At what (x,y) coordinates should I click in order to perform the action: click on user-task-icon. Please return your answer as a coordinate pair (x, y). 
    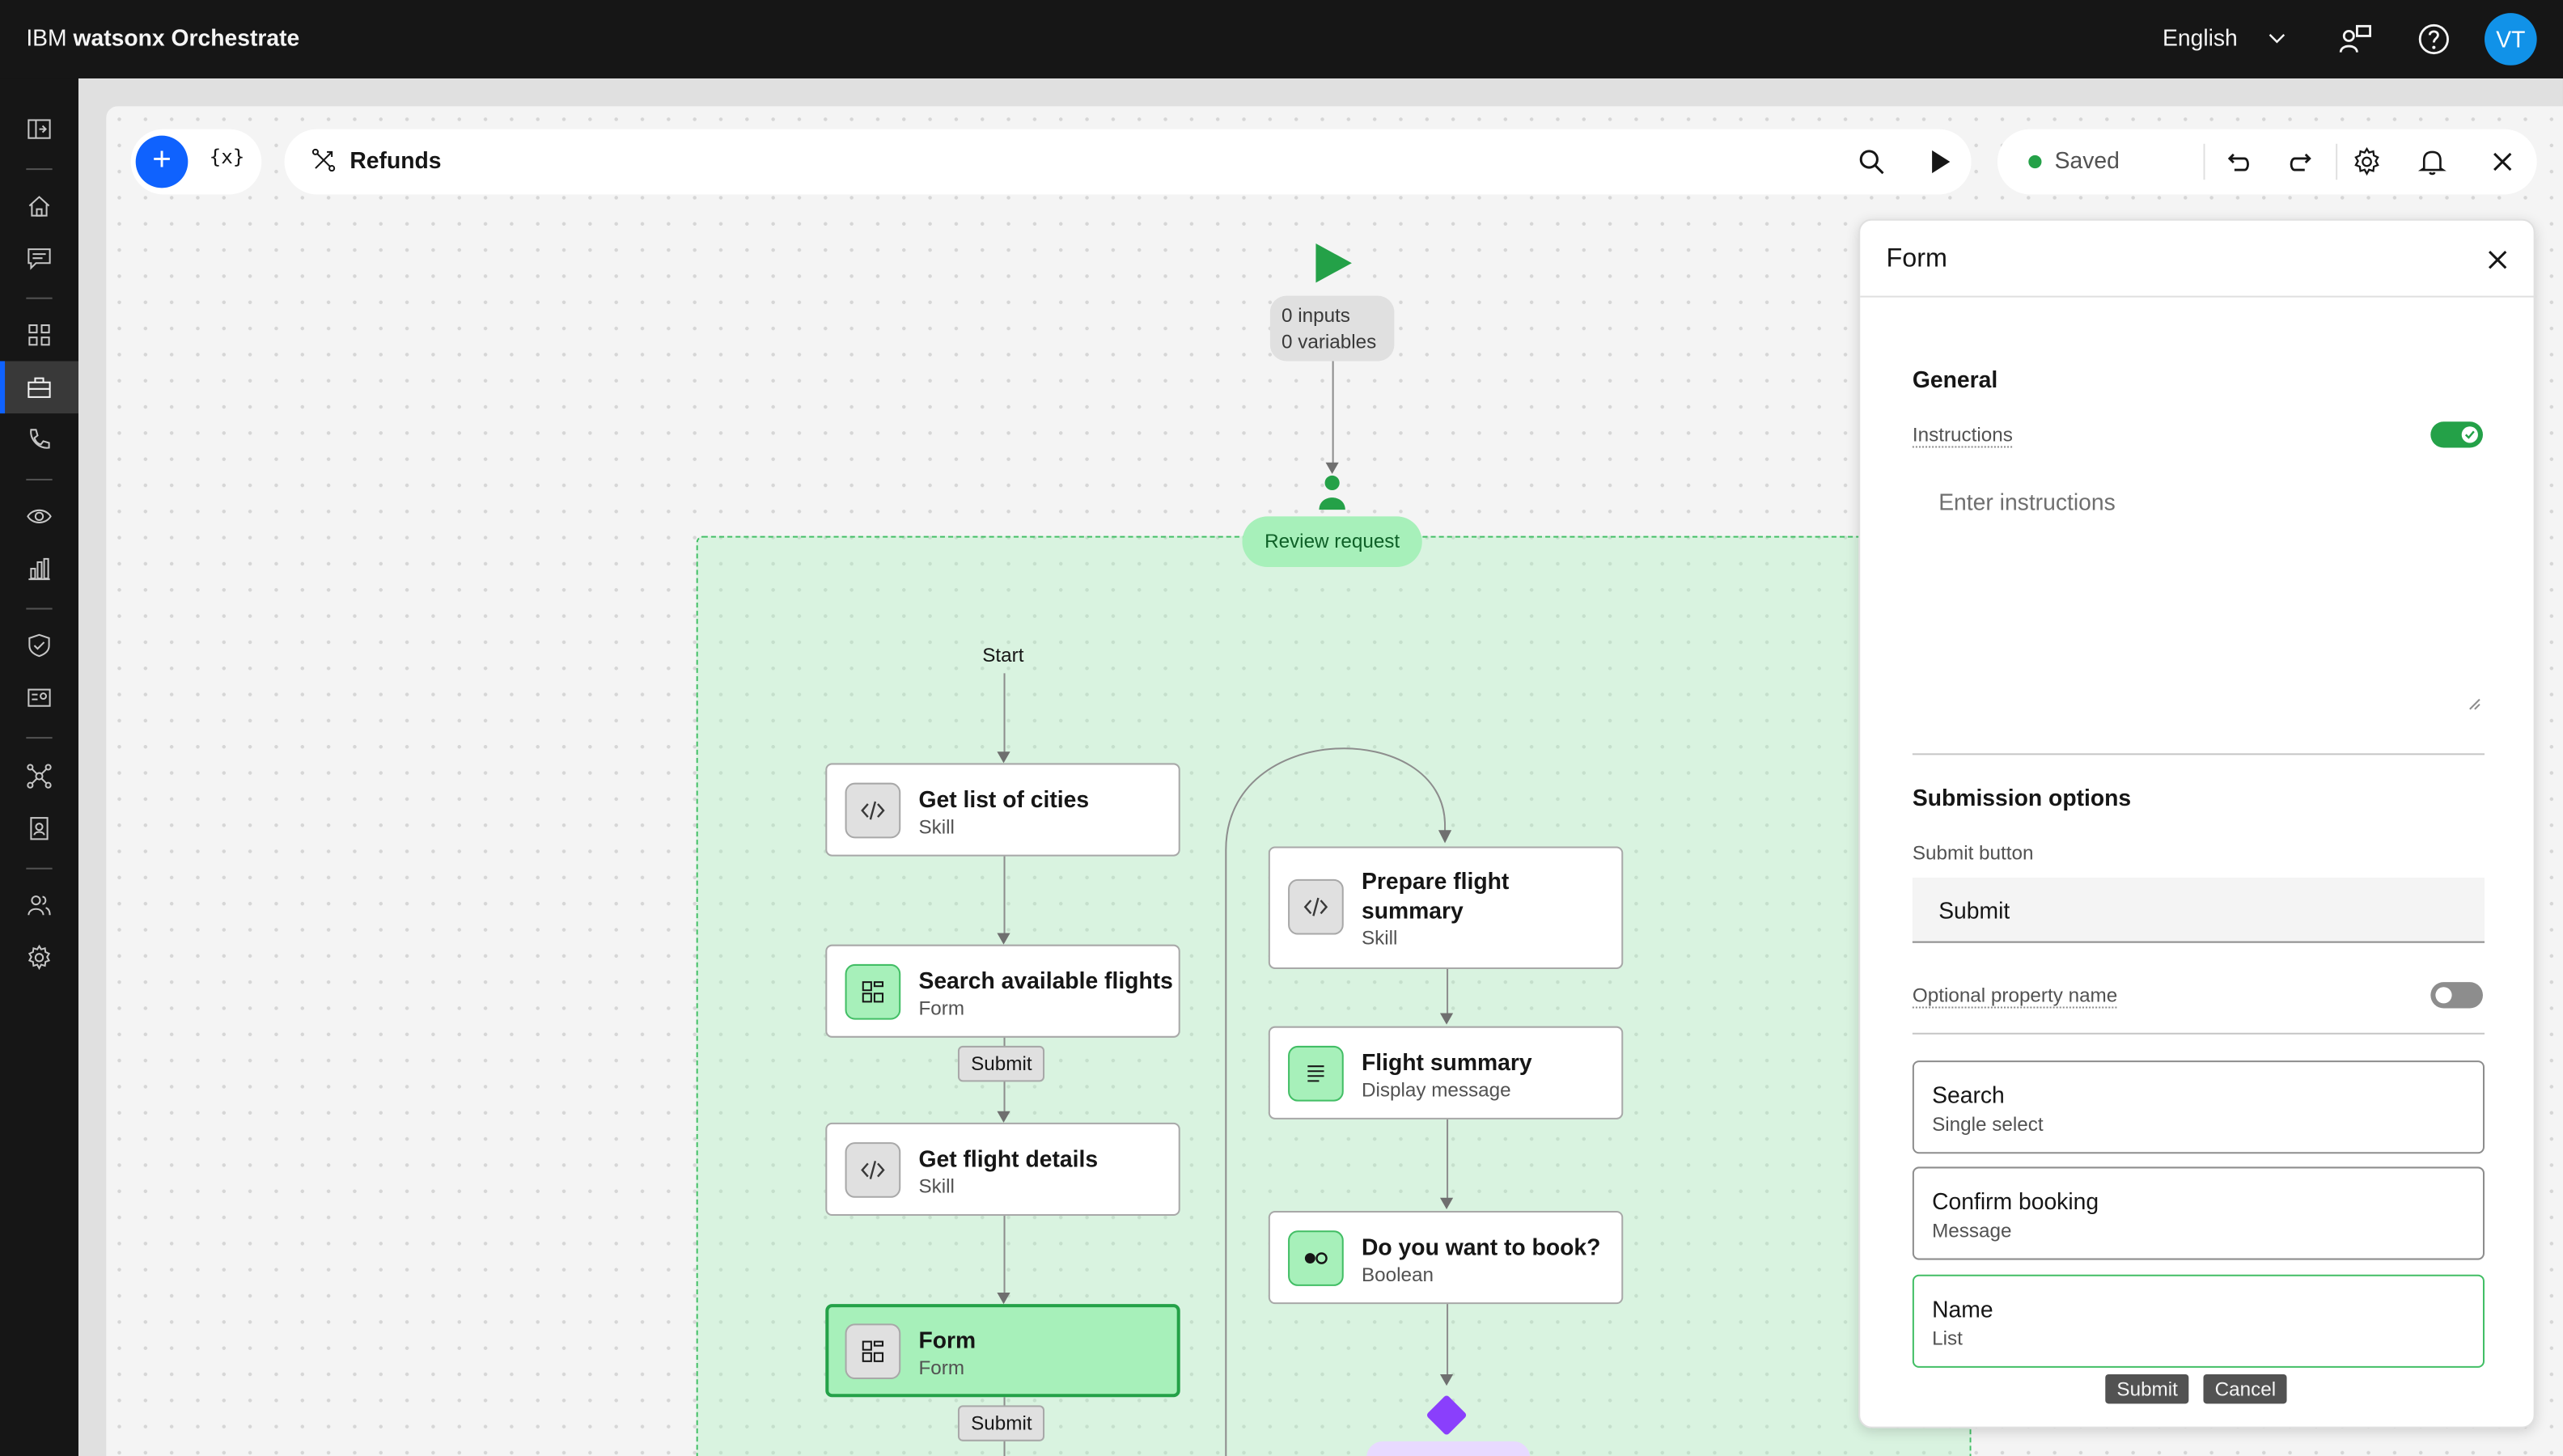
    Looking at the image, I should click on (1332, 492).